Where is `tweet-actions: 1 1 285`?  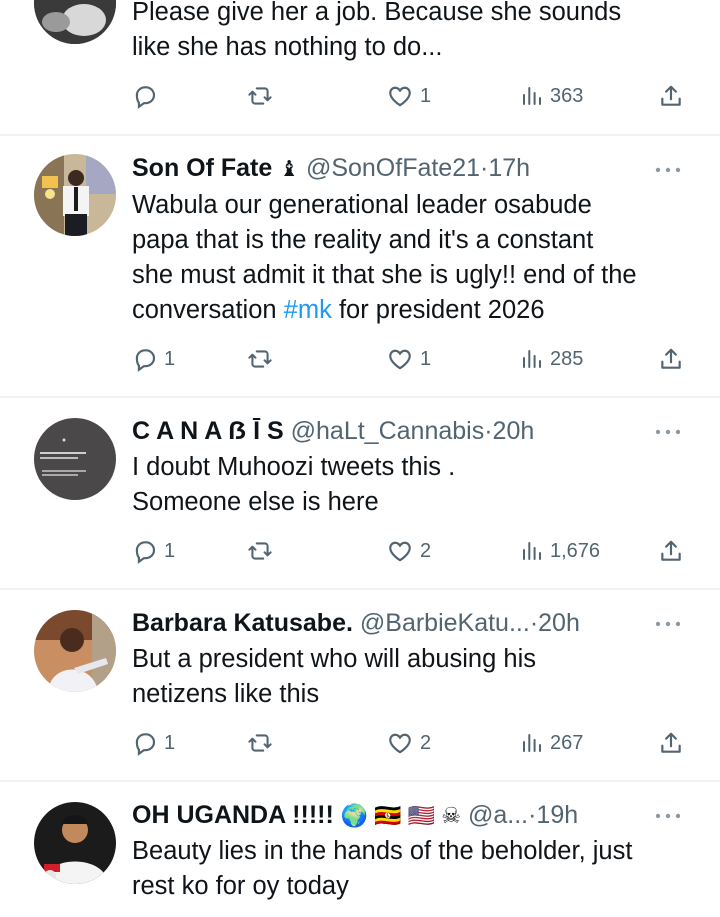
tweet-actions: 1 1 285 is located at coordinates (412, 359).